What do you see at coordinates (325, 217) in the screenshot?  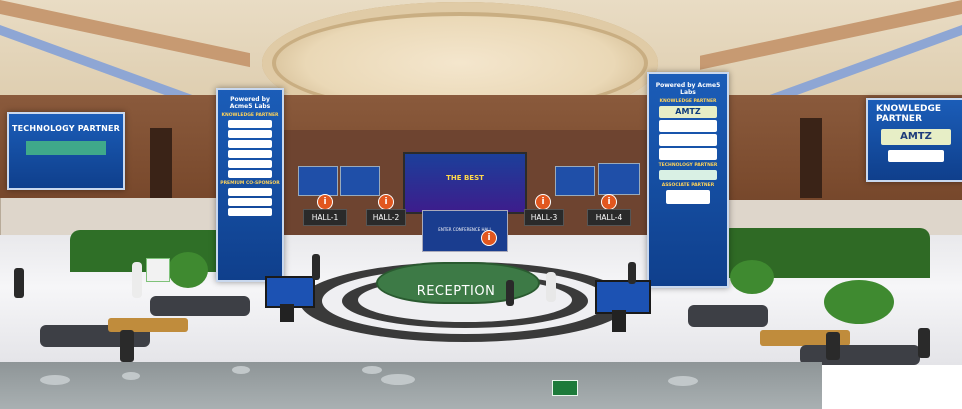 I see `hall-1-button: HALL-1` at bounding box center [325, 217].